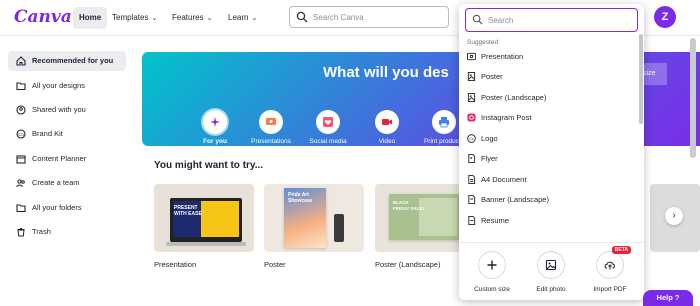  What do you see at coordinates (489, 158) in the screenshot?
I see `dropdown-item-label: Flyer` at bounding box center [489, 158].